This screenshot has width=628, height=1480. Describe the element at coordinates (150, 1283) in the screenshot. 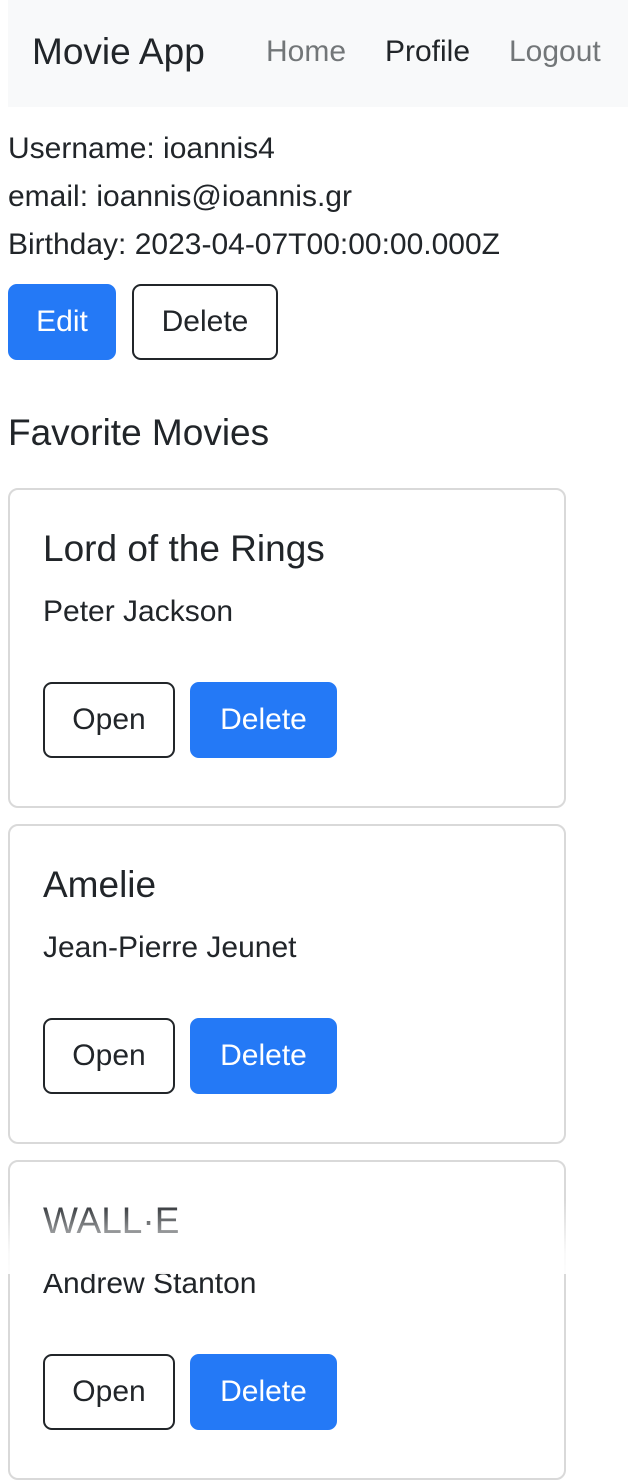

I see `movie-director: Andrew Stanton` at that location.